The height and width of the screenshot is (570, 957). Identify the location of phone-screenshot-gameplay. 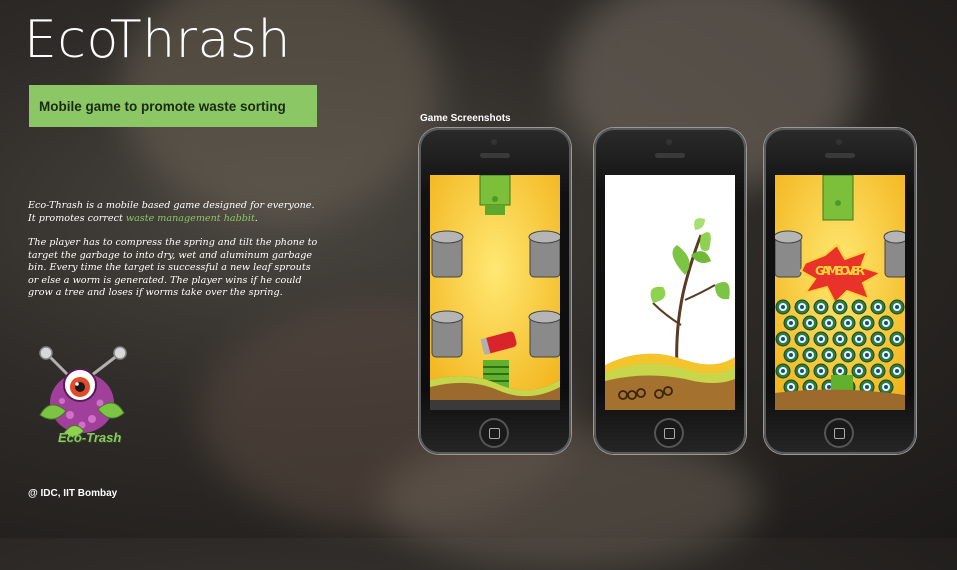
(495, 291).